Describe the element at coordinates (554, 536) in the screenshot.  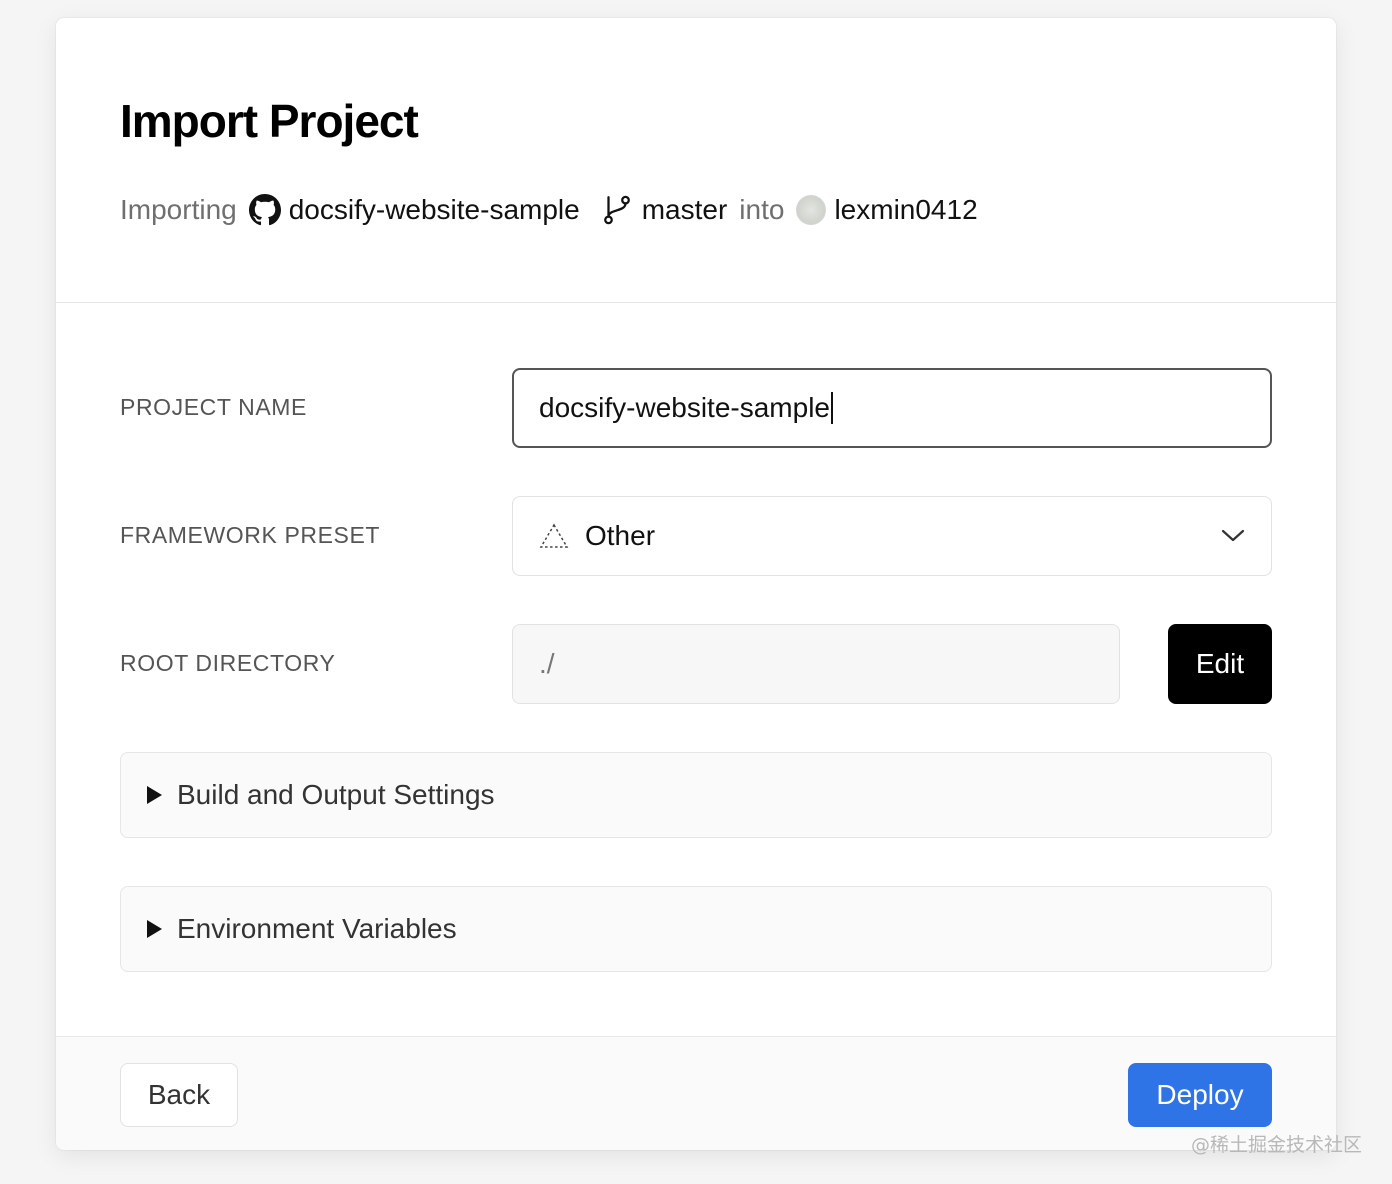
I see `dashed-triangle-icon` at that location.